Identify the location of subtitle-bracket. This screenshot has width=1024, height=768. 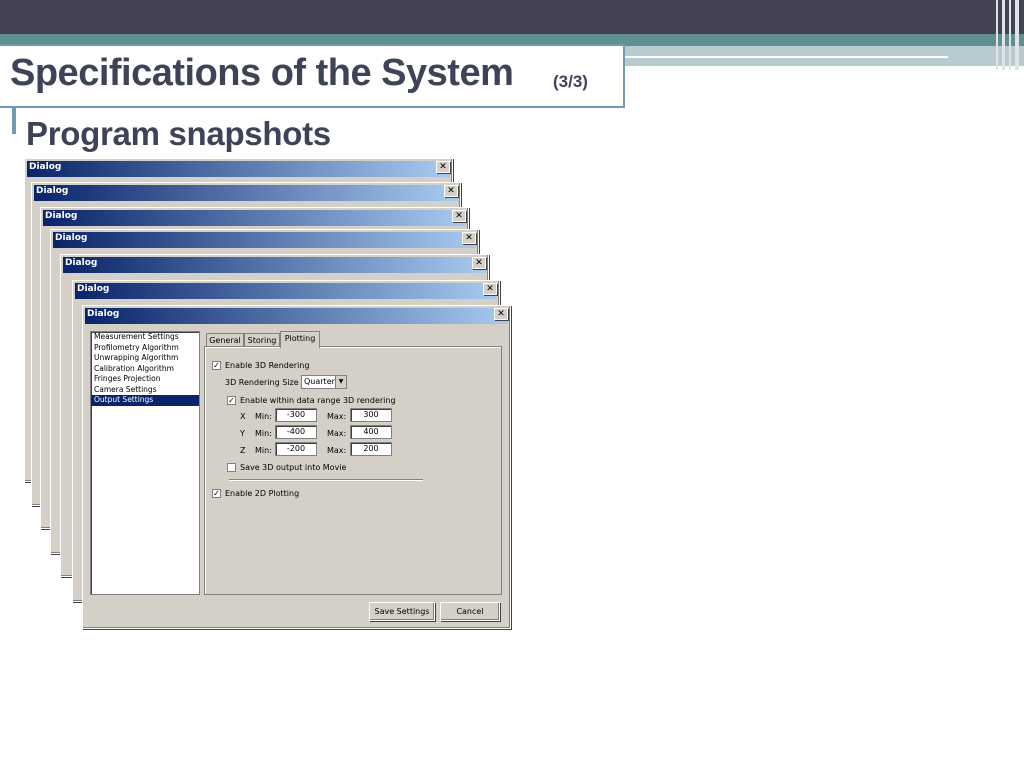
(14, 121).